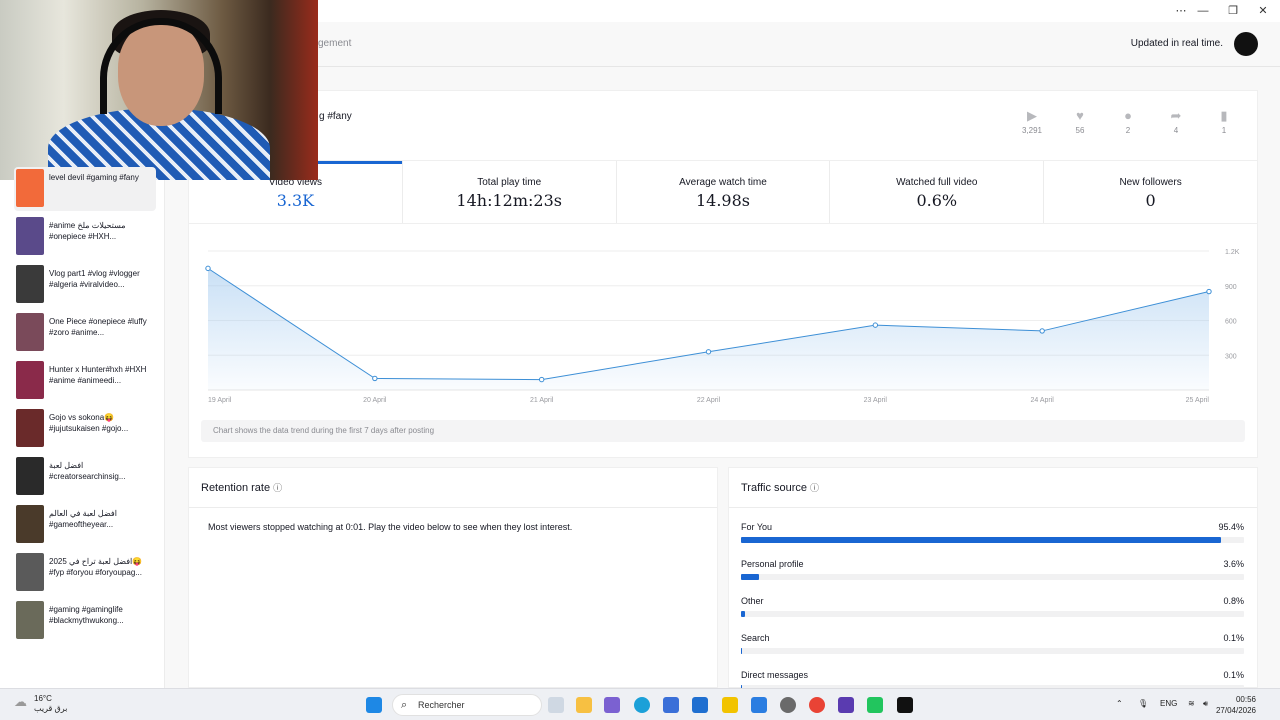 This screenshot has width=1280, height=720. Describe the element at coordinates (1224, 115) in the screenshot. I see `bookmark-icon: ▮` at that location.